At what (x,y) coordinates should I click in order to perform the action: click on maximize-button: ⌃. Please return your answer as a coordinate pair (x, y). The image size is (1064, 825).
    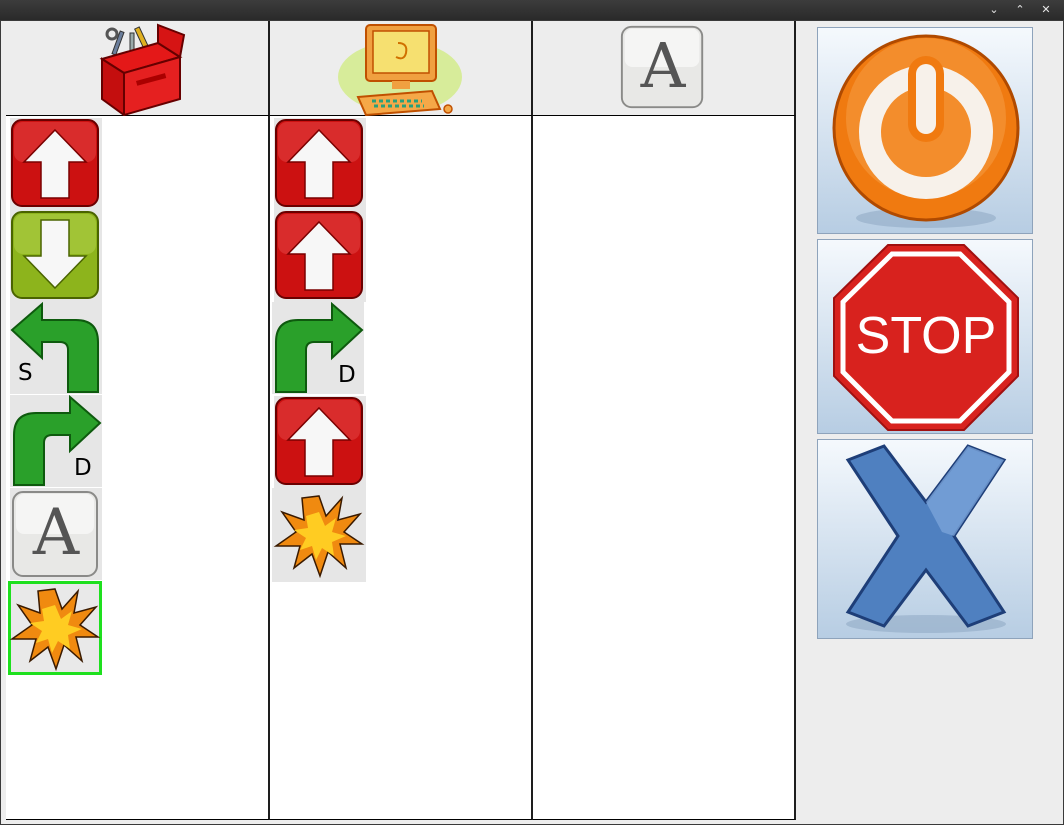
    Looking at the image, I should click on (1020, 10).